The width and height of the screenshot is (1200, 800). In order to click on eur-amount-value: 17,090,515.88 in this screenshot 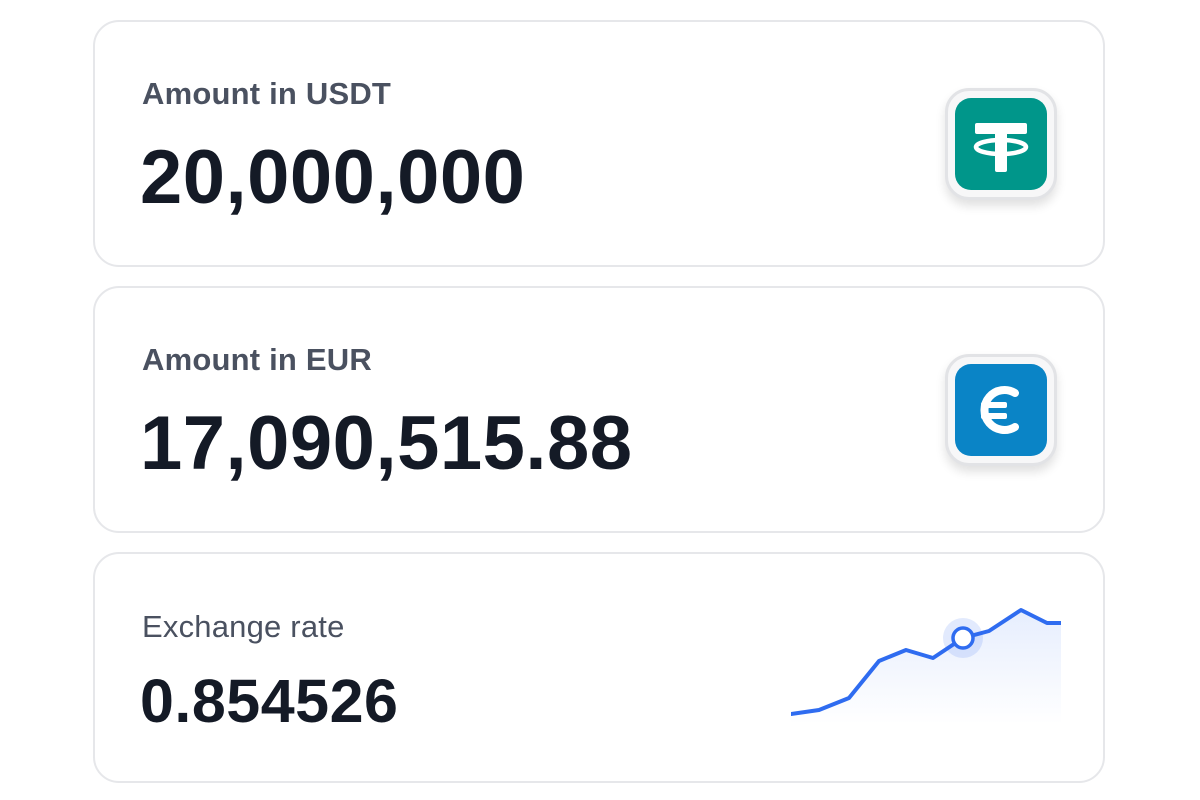, I will do `click(386, 443)`.